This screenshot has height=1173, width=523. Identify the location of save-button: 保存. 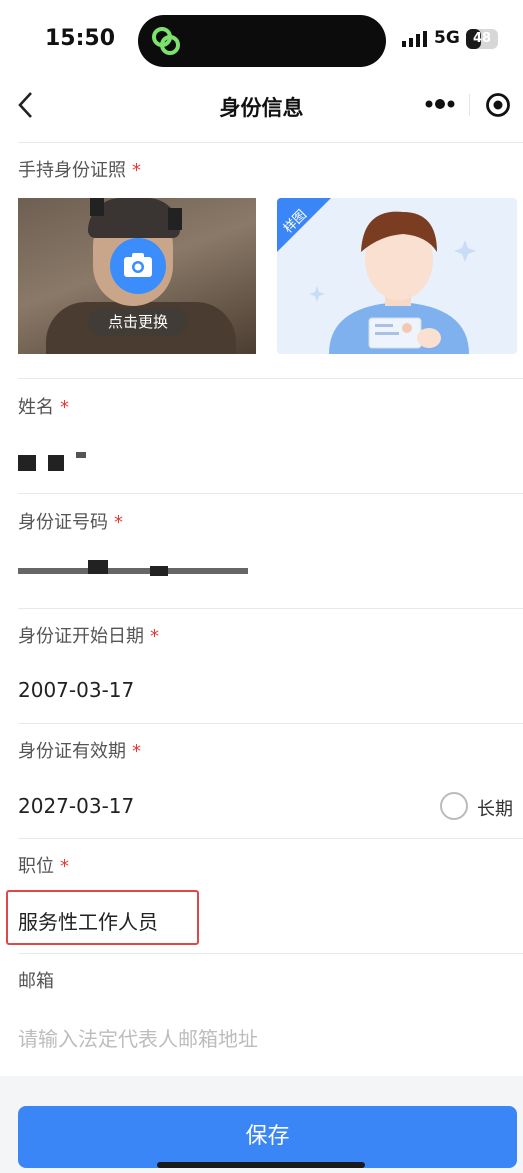
(267, 1137).